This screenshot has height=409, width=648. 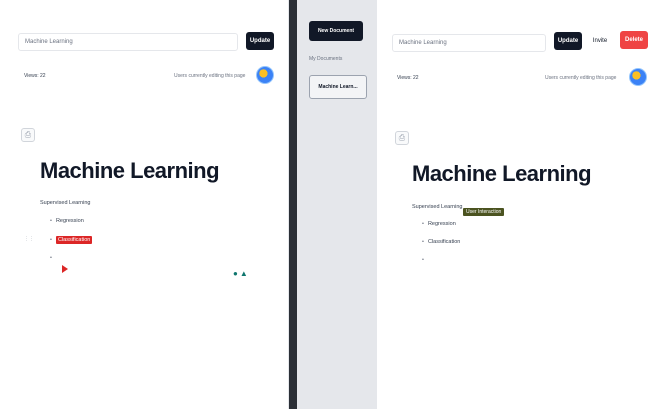 What do you see at coordinates (293, 204) in the screenshot?
I see `pane-divider` at bounding box center [293, 204].